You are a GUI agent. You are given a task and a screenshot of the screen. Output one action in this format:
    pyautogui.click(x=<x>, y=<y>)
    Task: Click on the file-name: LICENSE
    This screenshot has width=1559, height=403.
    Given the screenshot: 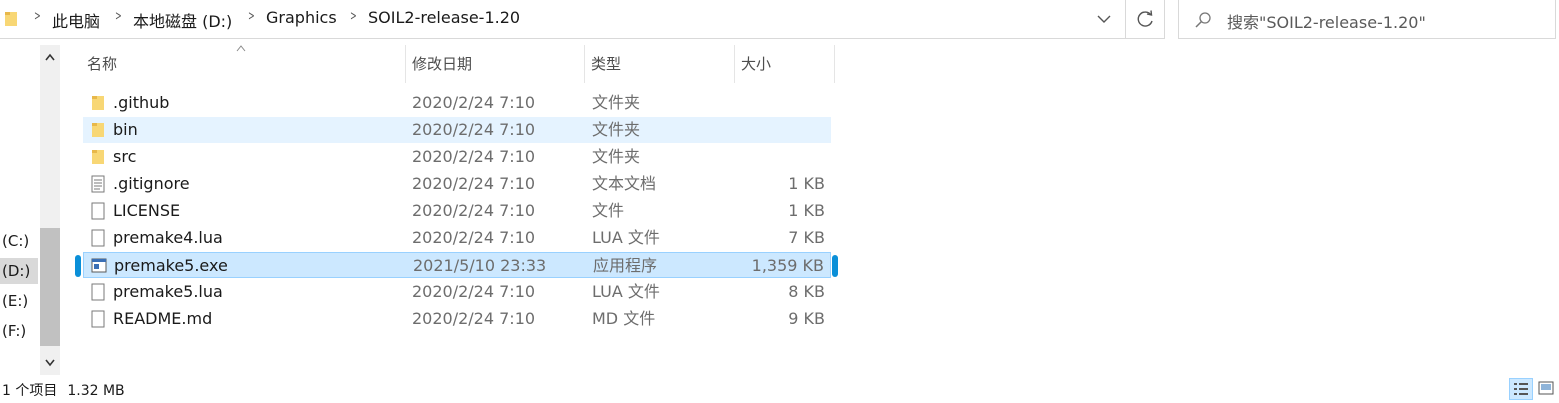 What is the action you would take?
    pyautogui.click(x=147, y=210)
    